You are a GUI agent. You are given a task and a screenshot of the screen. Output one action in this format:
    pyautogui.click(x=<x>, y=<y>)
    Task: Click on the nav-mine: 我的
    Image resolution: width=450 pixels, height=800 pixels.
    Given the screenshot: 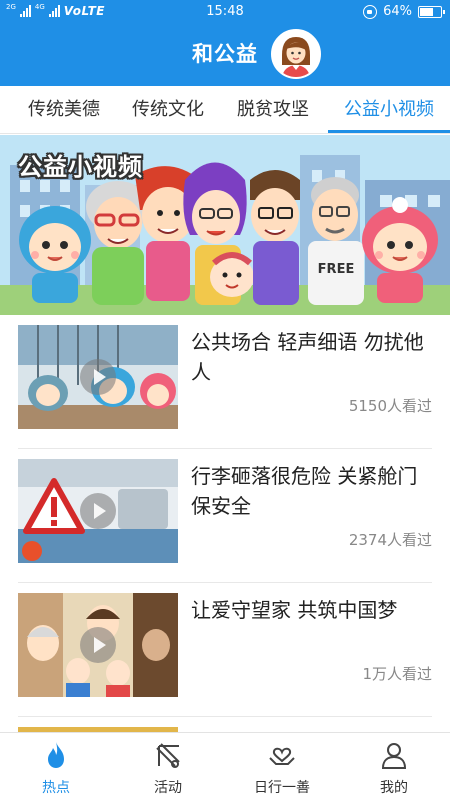 What is the action you would take?
    pyautogui.click(x=394, y=766)
    